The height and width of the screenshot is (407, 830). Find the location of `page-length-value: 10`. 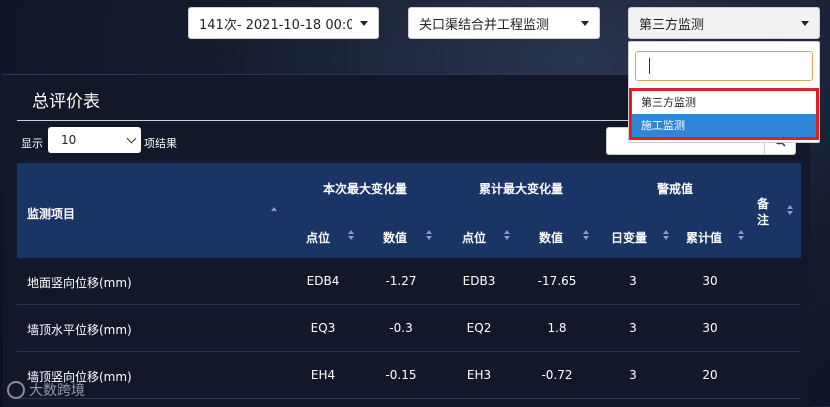

page-length-value: 10 is located at coordinates (69, 140).